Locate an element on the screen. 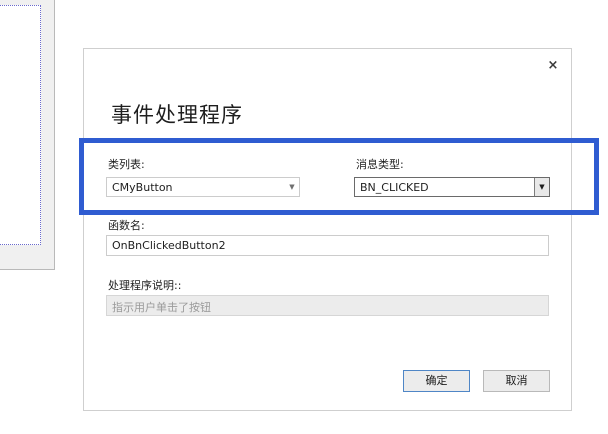  function-name-input: OnBnClickedButton2 is located at coordinates (327, 245).